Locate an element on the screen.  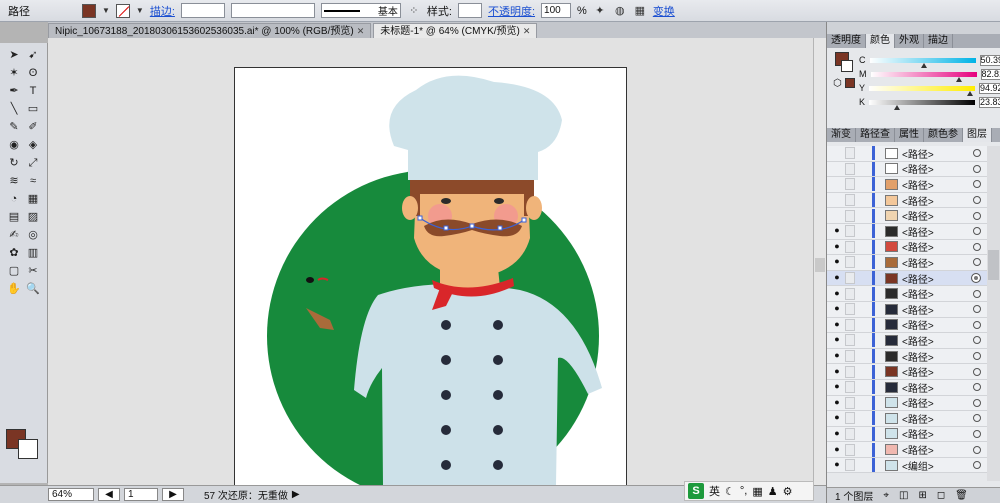
color-panel-tab: 颜色 is located at coordinates (880, 41).